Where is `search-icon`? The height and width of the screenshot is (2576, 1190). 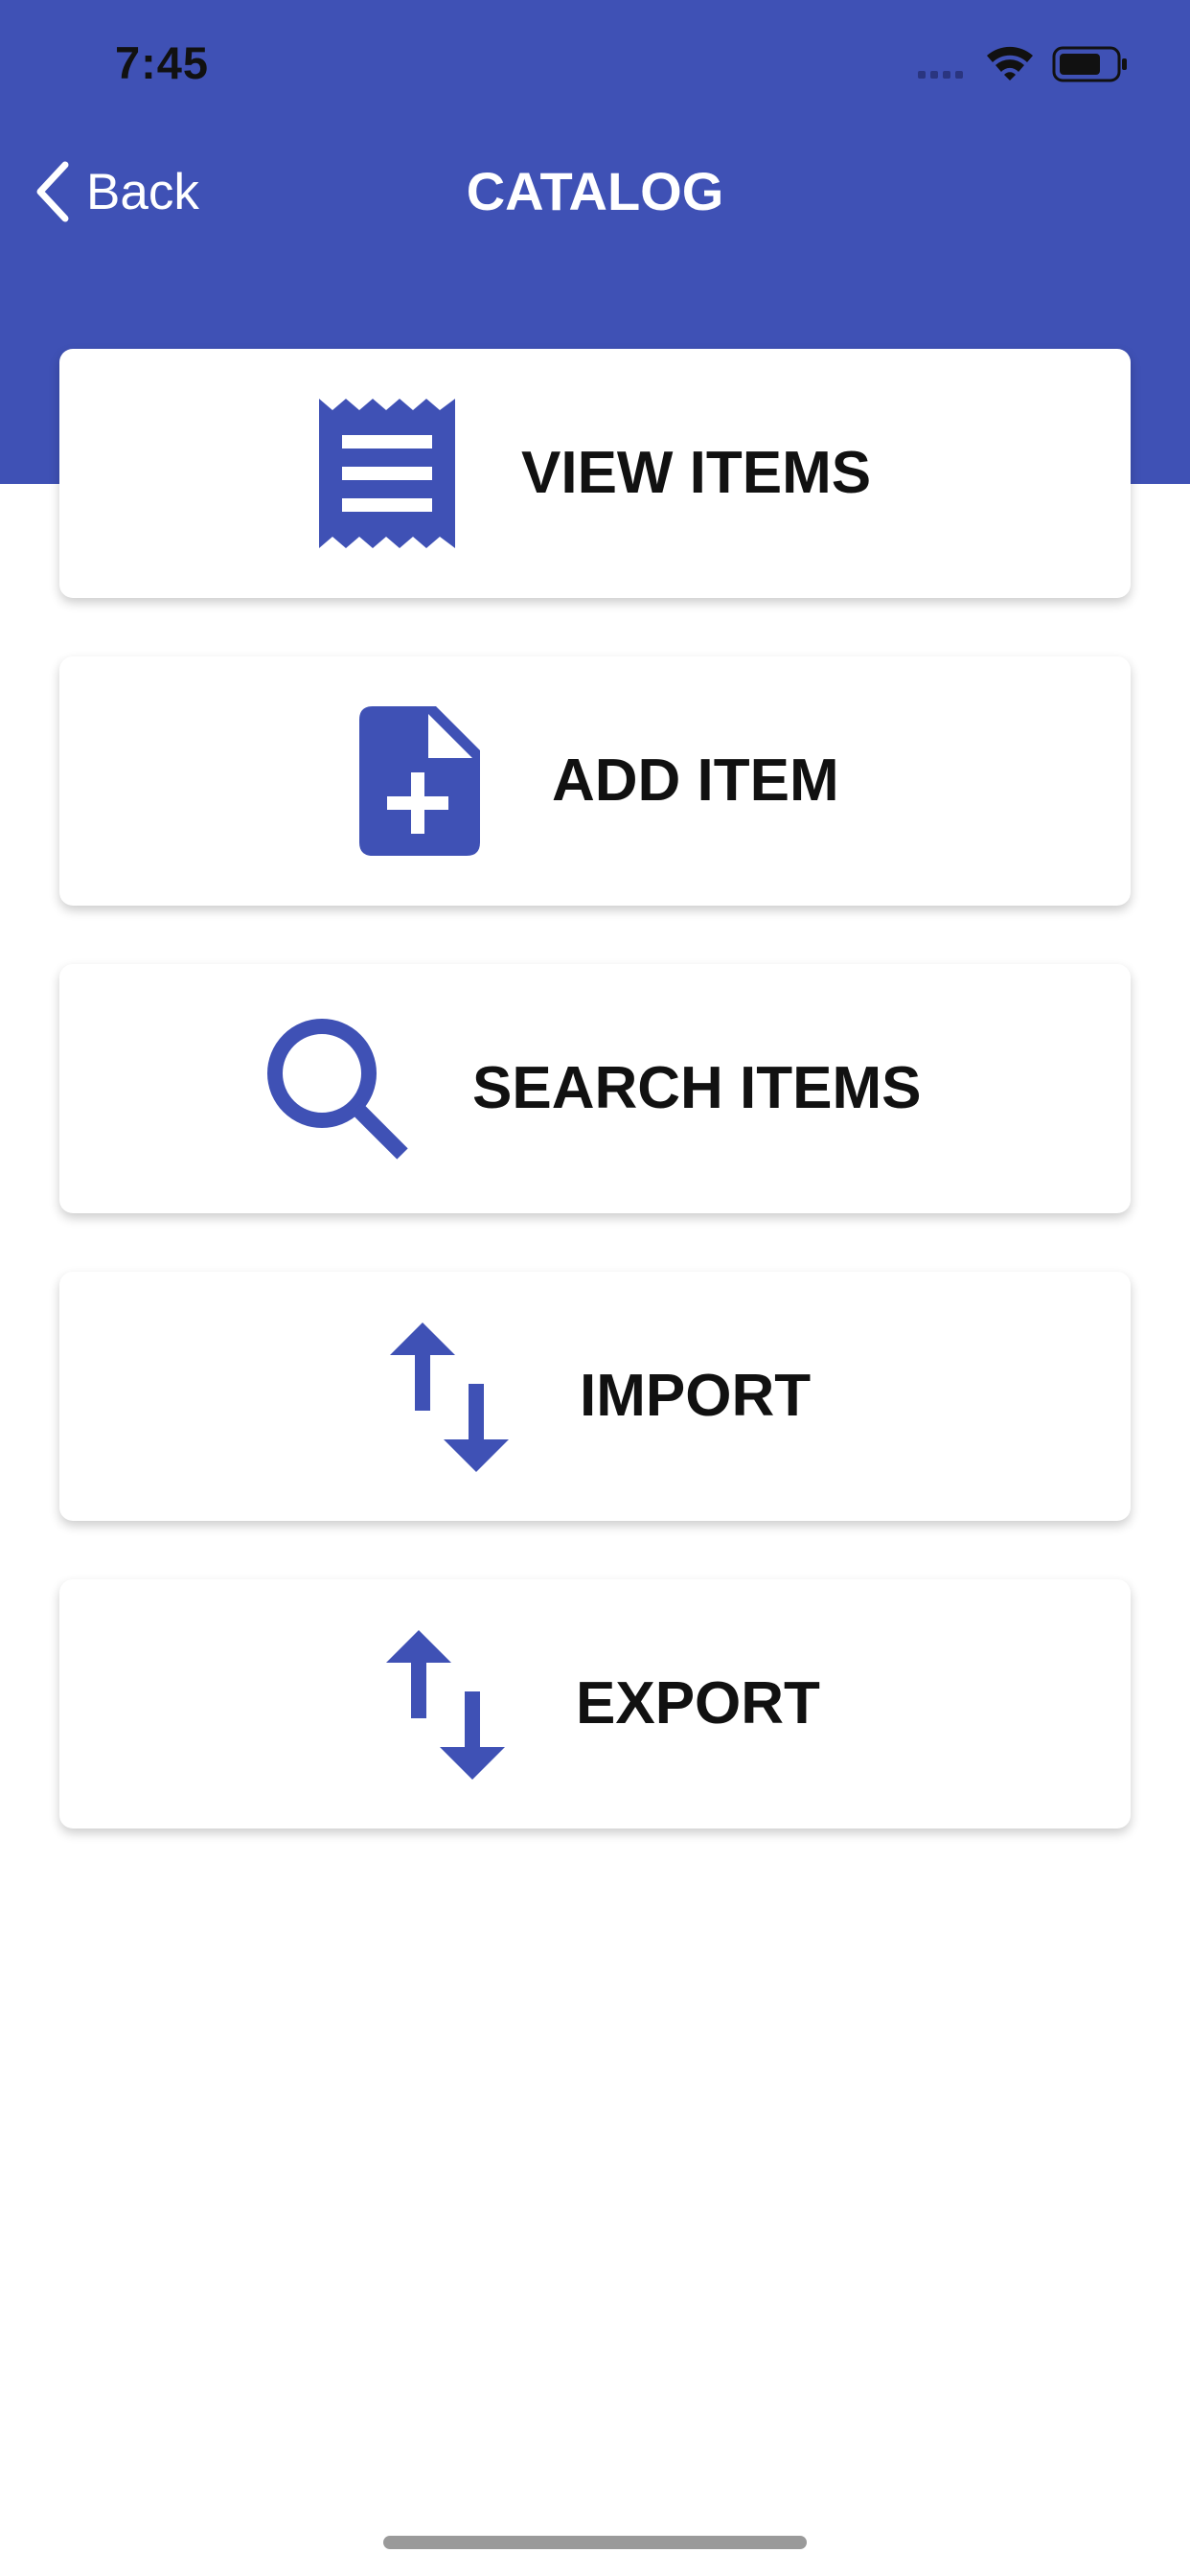
search-icon is located at coordinates (338, 1089).